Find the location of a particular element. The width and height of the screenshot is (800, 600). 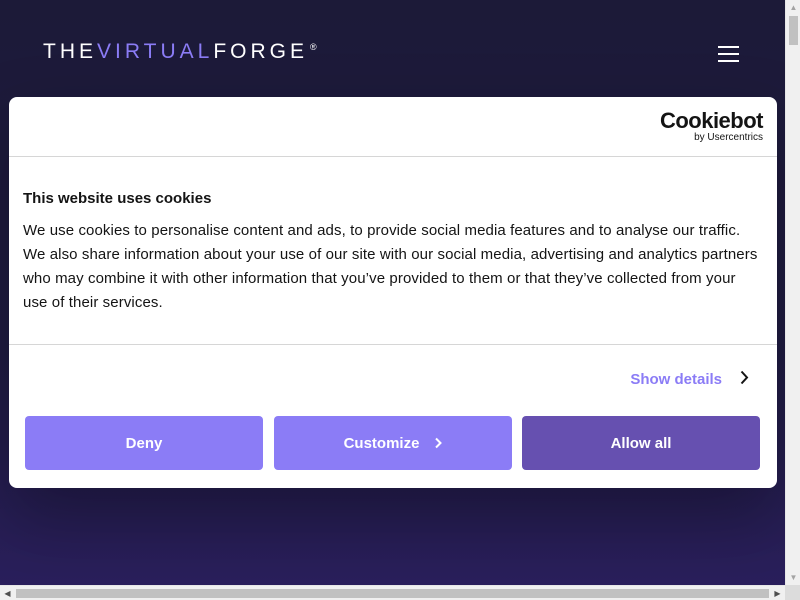

dialog-header: Cookiebot by Usercentrics is located at coordinates (393, 127).